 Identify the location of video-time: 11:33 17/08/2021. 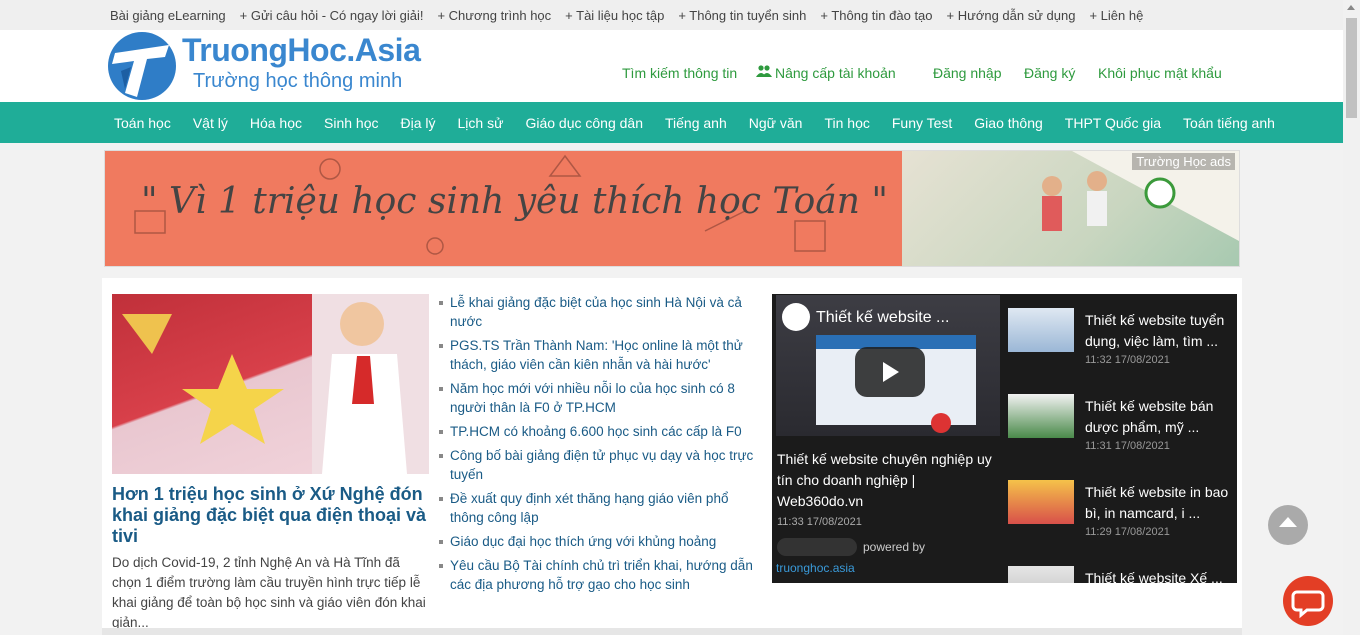
(819, 522).